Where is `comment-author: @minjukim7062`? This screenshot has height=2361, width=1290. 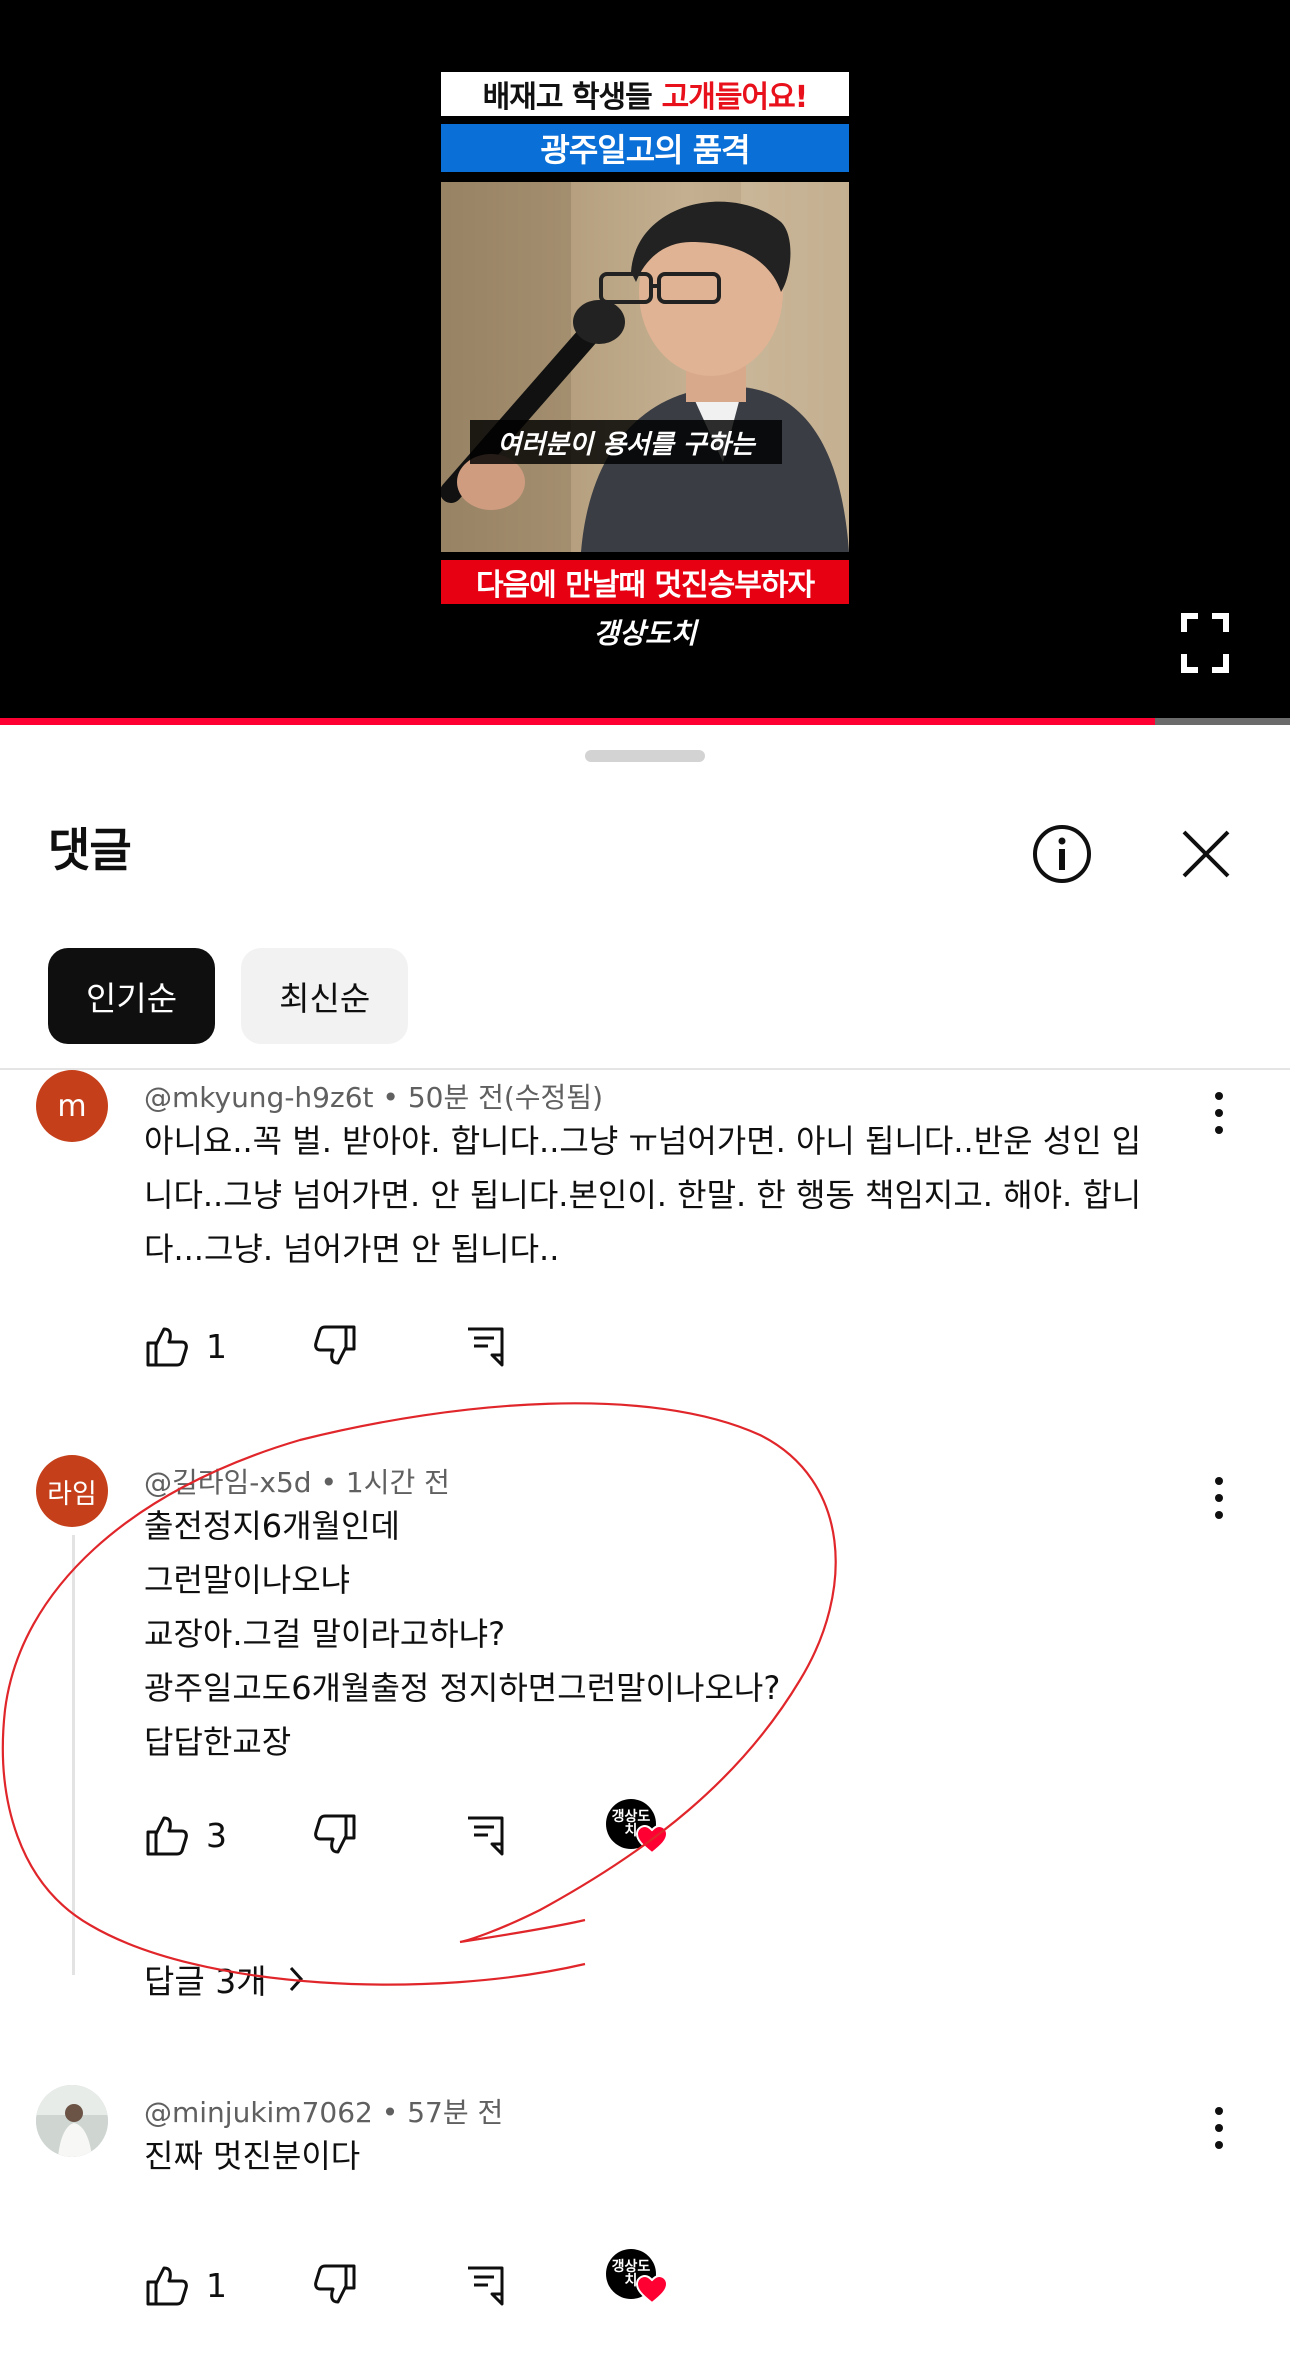
comment-author: @minjukim7062 is located at coordinates (258, 2112).